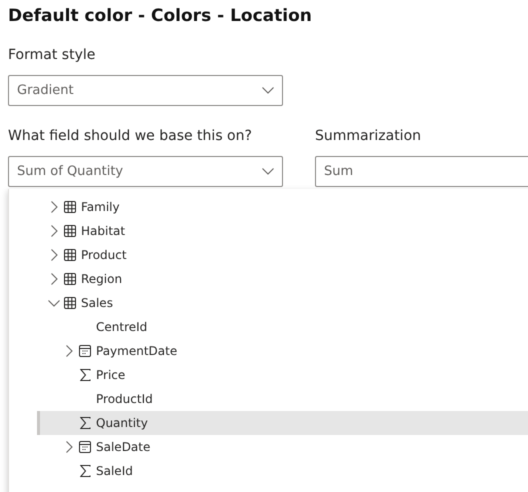 The image size is (528, 492). Describe the element at coordinates (421, 171) in the screenshot. I see `summarization-dropdown: Sum` at that location.